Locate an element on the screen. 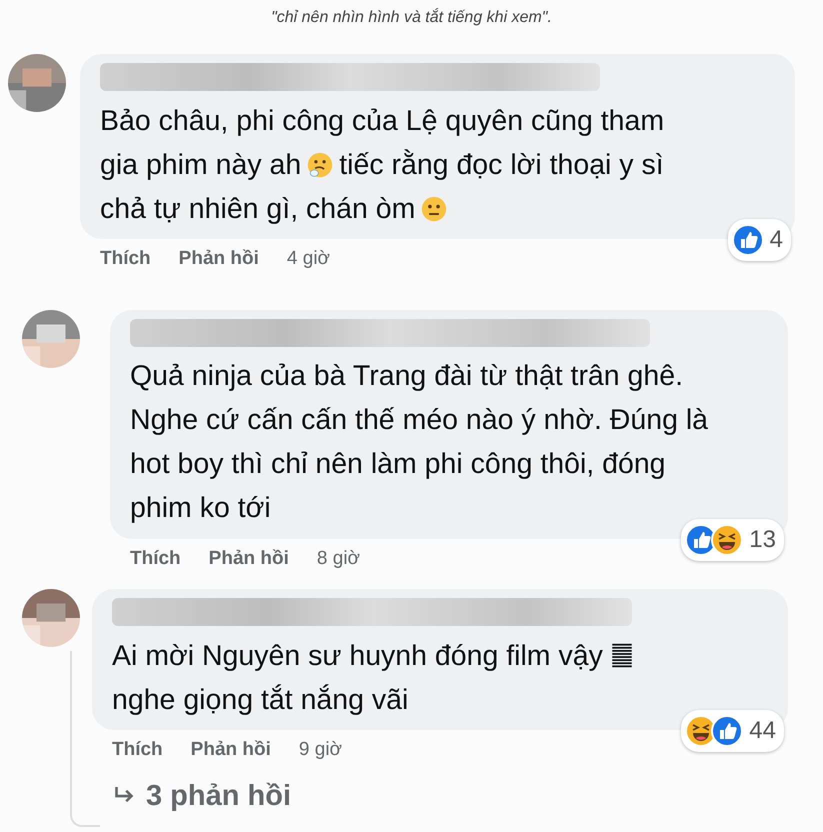 The width and height of the screenshot is (823, 832). reaction-pill: 13 is located at coordinates (732, 539).